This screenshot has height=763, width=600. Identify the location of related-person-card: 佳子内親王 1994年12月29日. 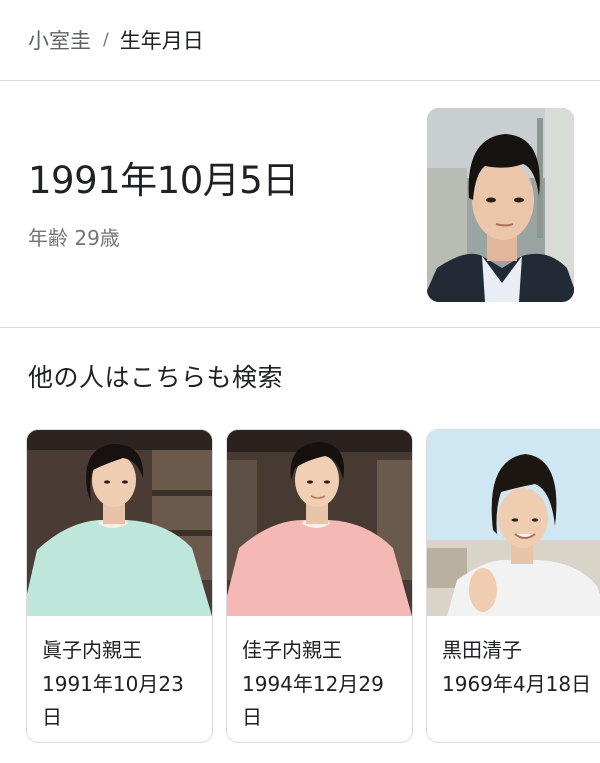
(319, 586).